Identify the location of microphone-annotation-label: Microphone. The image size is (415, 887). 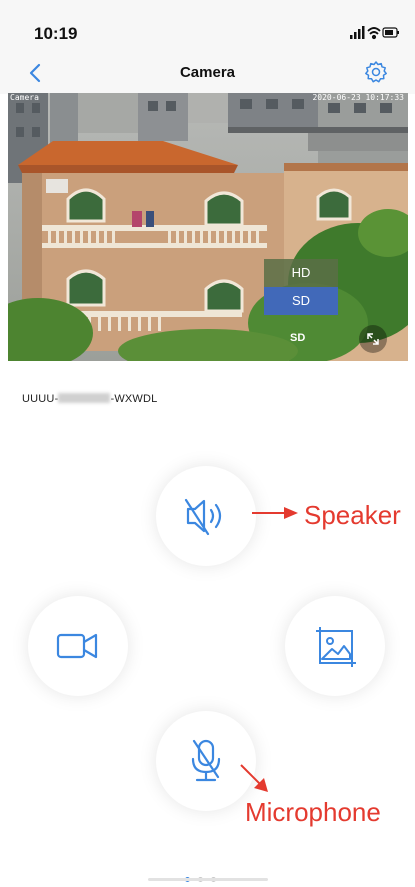
(313, 812).